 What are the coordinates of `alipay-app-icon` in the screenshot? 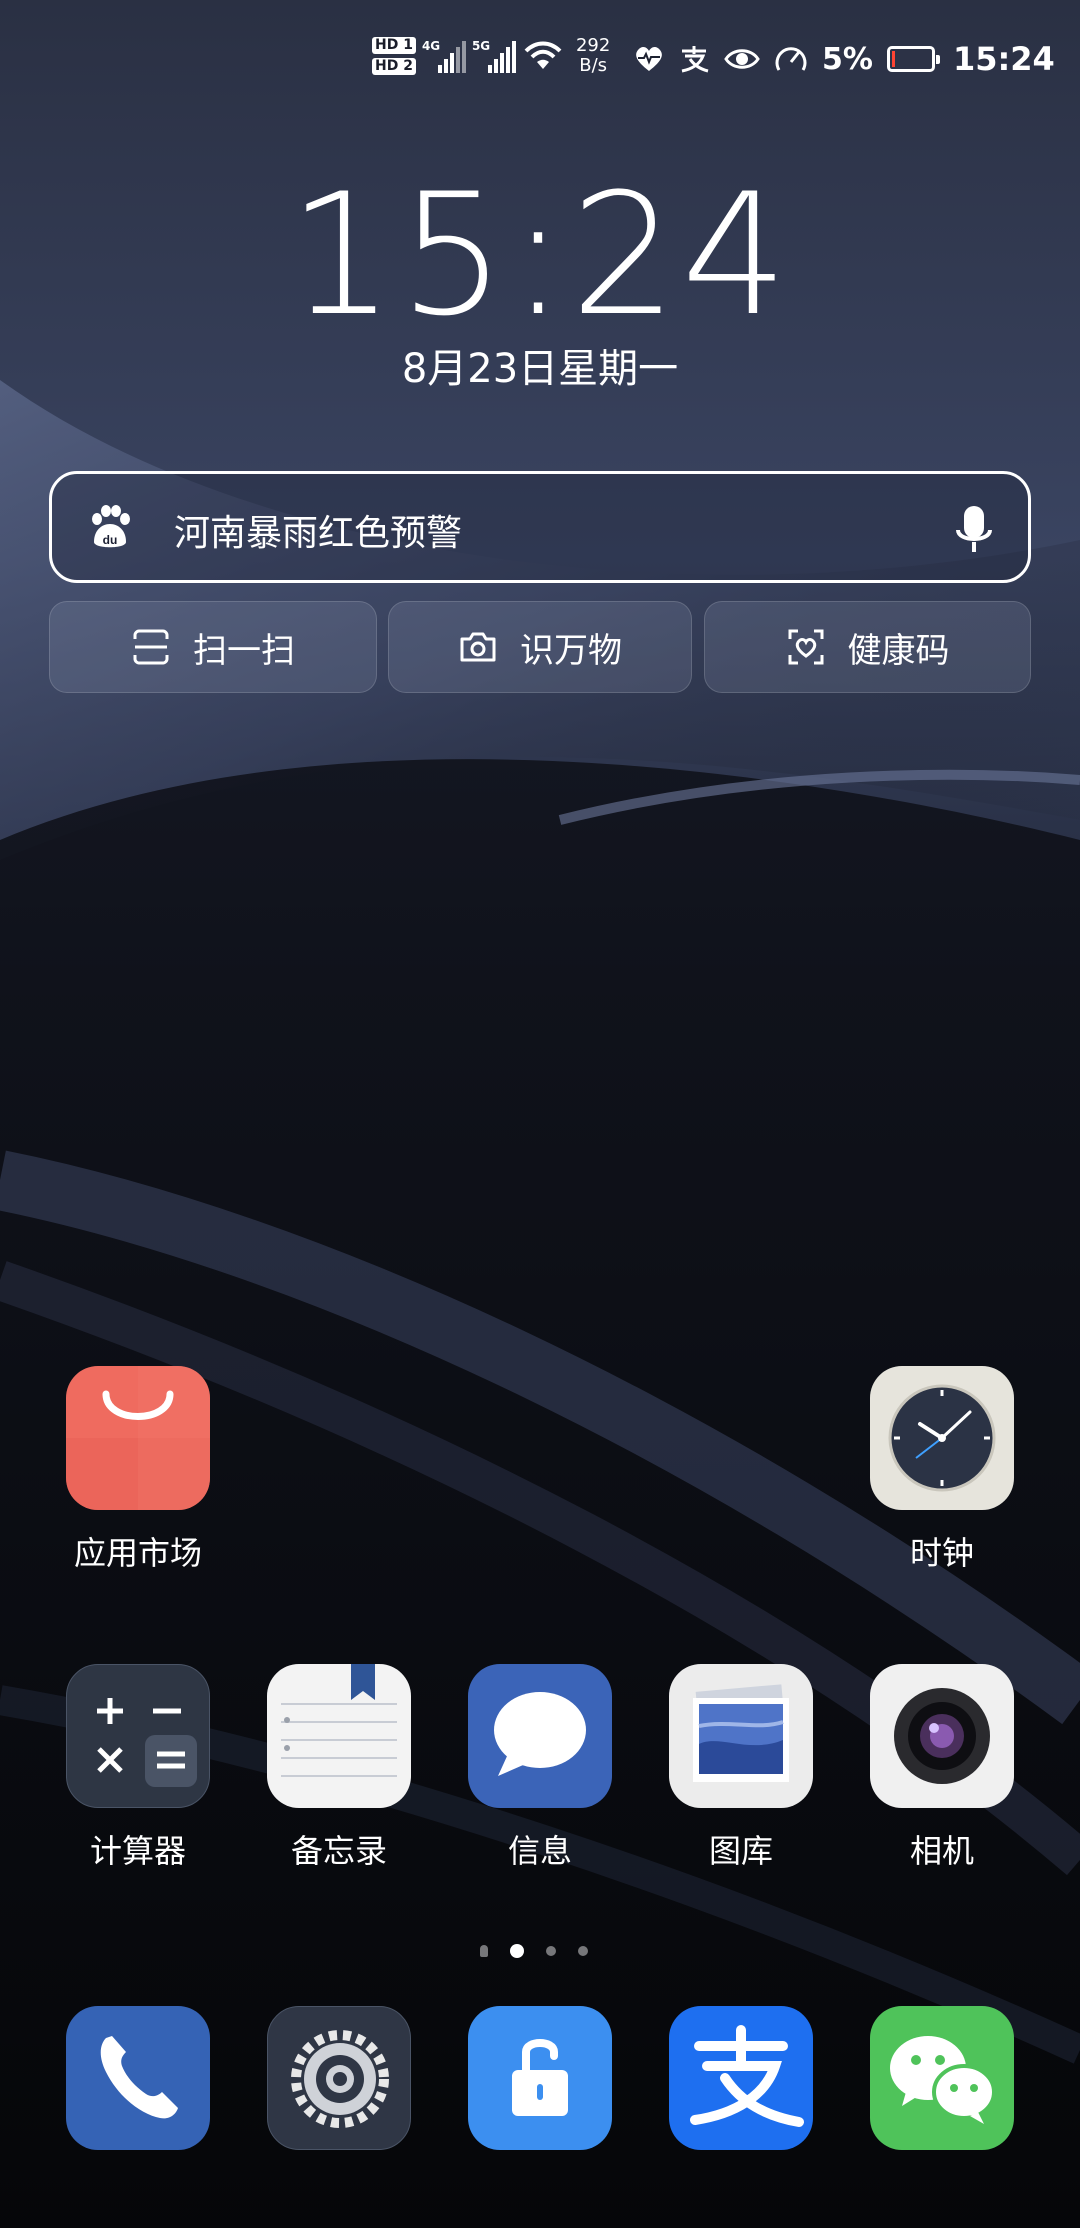 It's located at (741, 2078).